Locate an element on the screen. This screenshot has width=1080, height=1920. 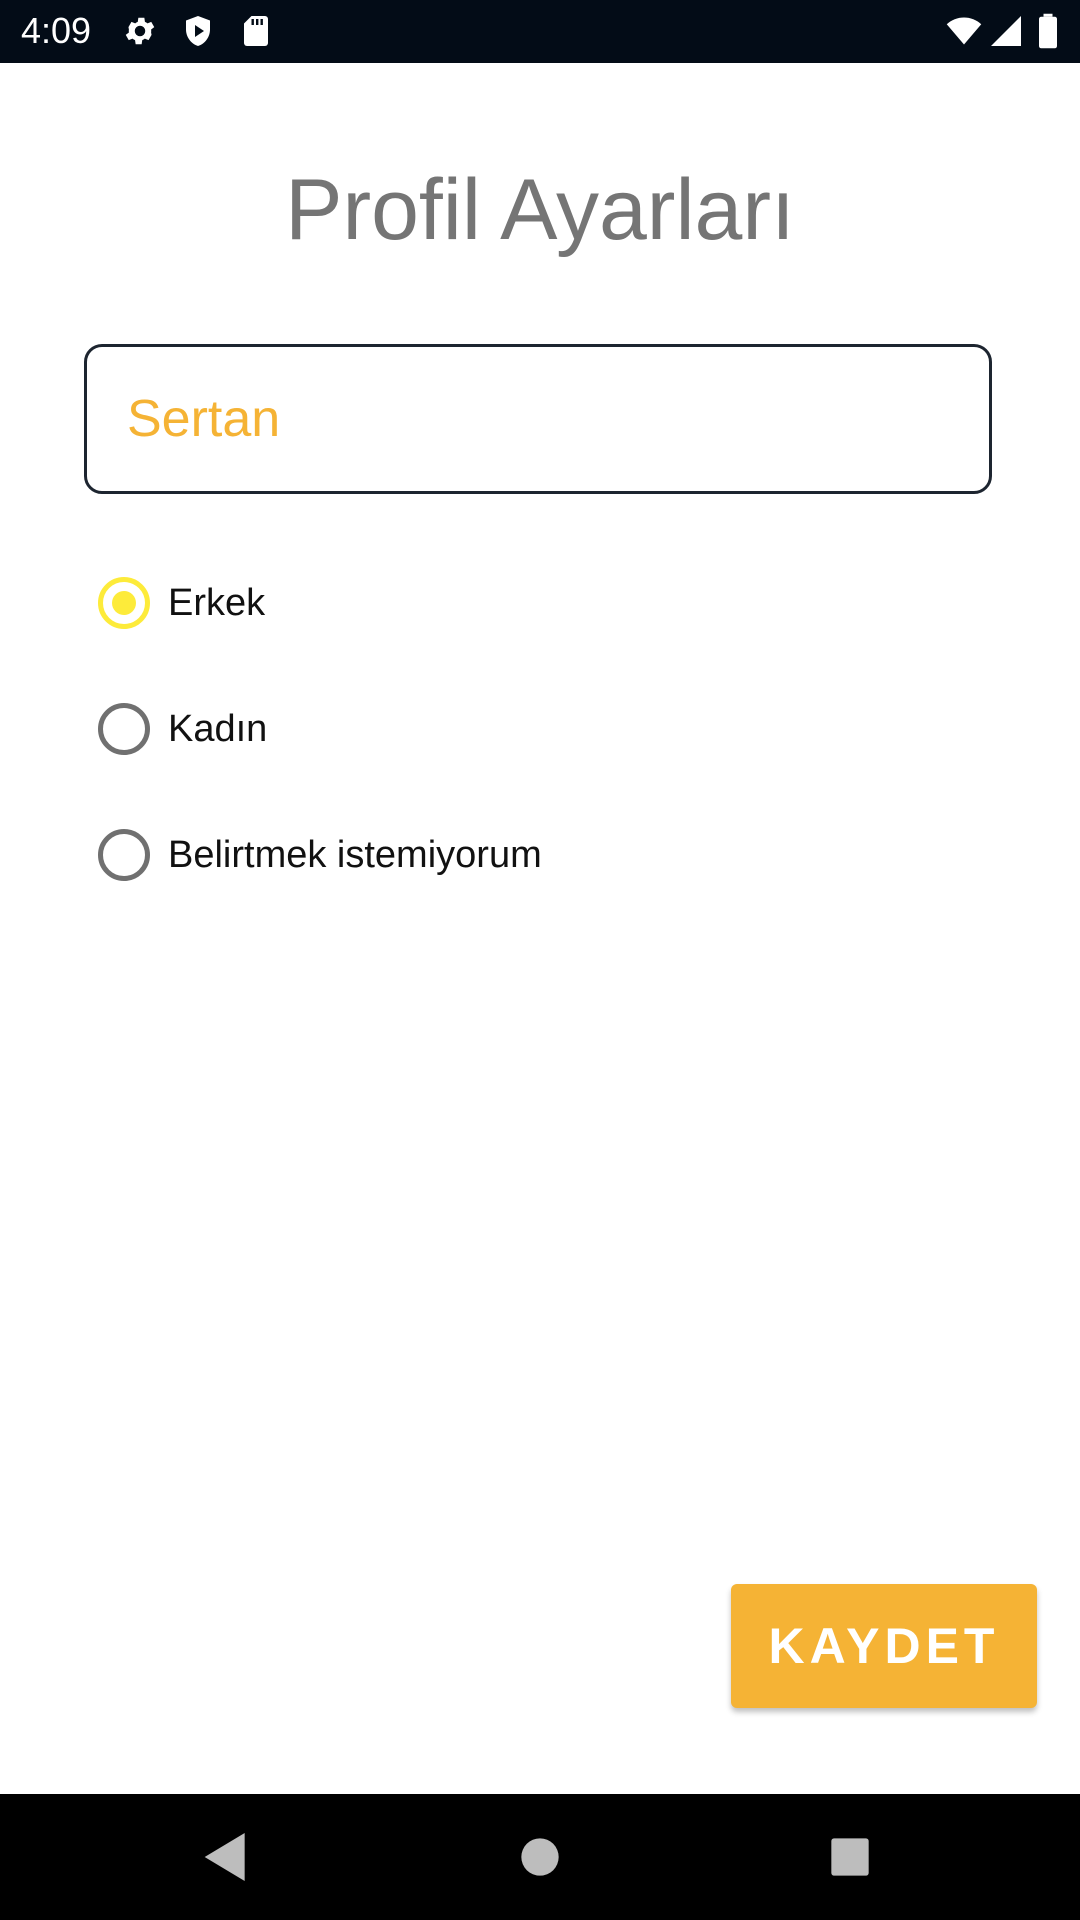
radio-option-belirtmek-istemiyorum: Belirtmek istemiyorum is located at coordinates (320, 855).